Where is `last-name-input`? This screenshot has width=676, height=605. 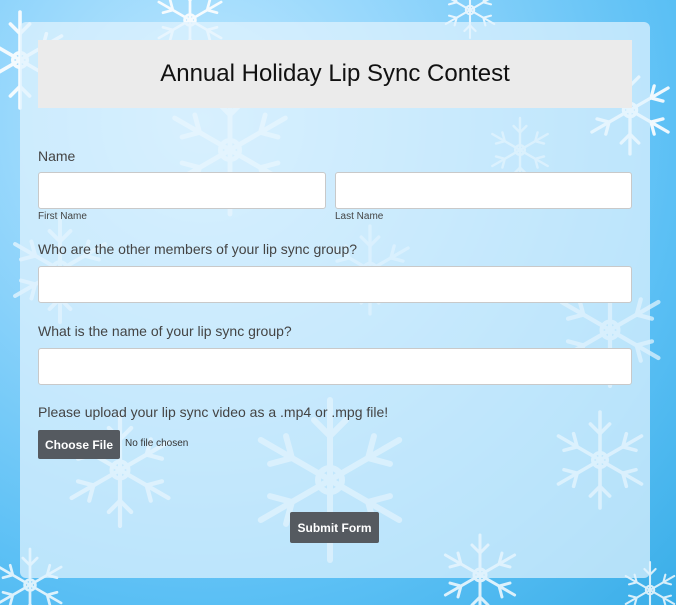 last-name-input is located at coordinates (483, 190).